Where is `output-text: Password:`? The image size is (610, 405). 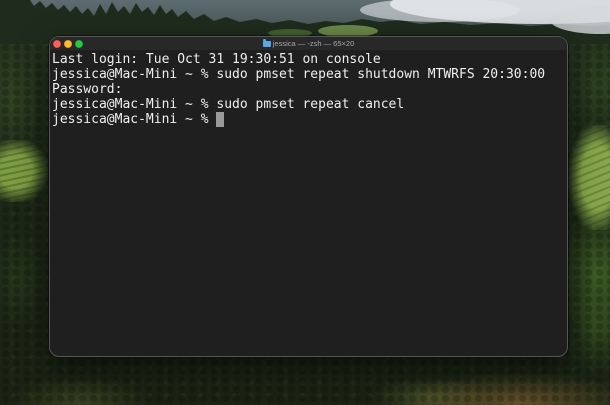 output-text: Password: is located at coordinates (87, 89).